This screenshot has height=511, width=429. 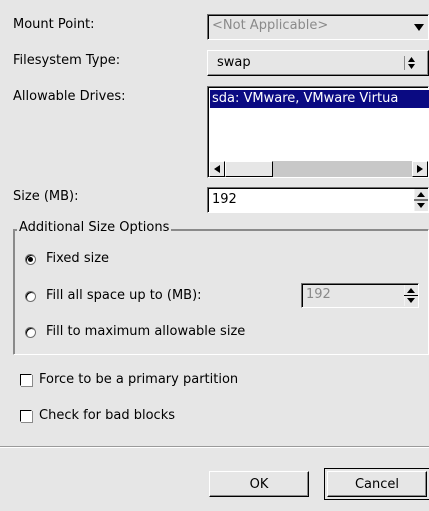 What do you see at coordinates (145, 332) in the screenshot?
I see `fill-max-label: Fill to maximum allowable size` at bounding box center [145, 332].